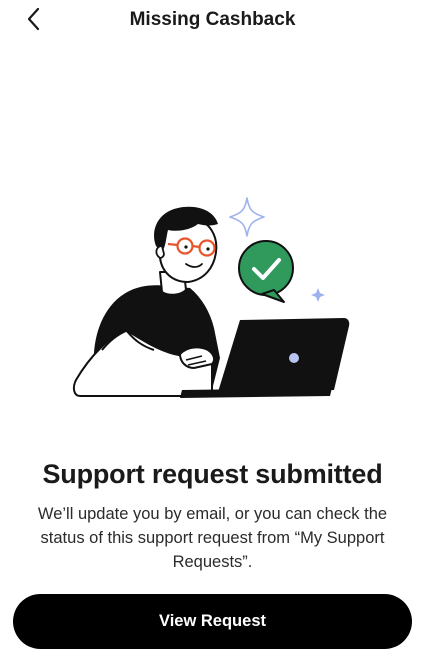 The image size is (425, 672). I want to click on success-headline: Support request submitted, so click(212, 474).